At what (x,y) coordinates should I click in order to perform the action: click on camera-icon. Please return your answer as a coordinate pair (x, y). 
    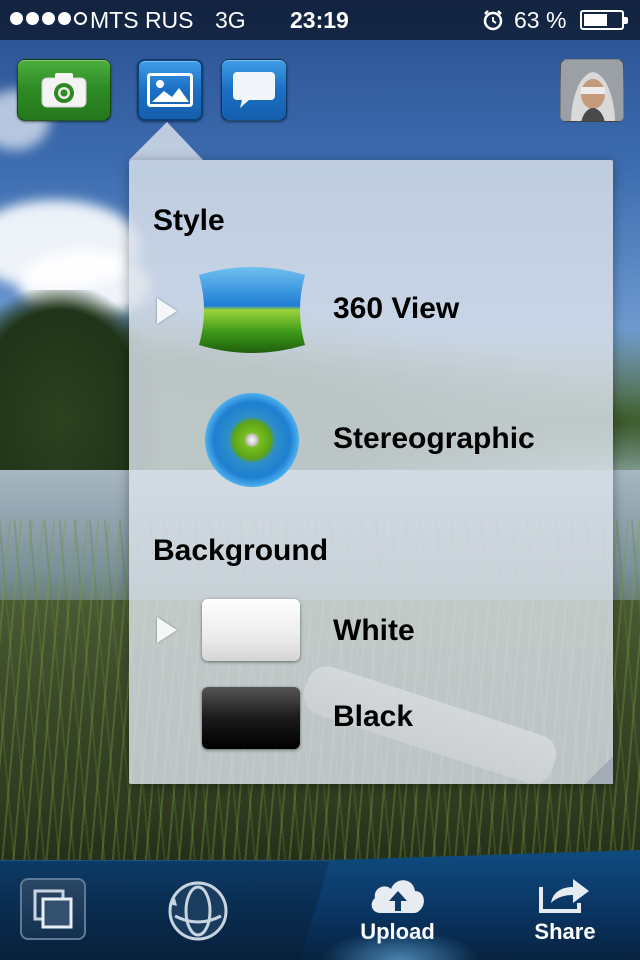
    Looking at the image, I should click on (64, 90).